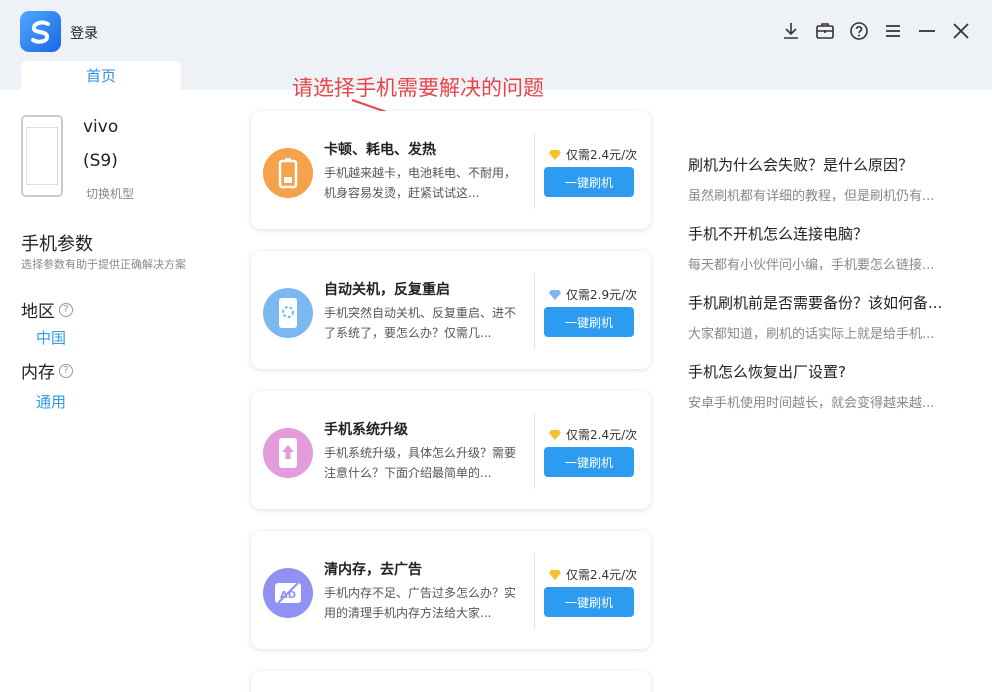 The image size is (992, 692). Describe the element at coordinates (387, 290) in the screenshot. I see `card-title: 自动关机，反复重启` at that location.